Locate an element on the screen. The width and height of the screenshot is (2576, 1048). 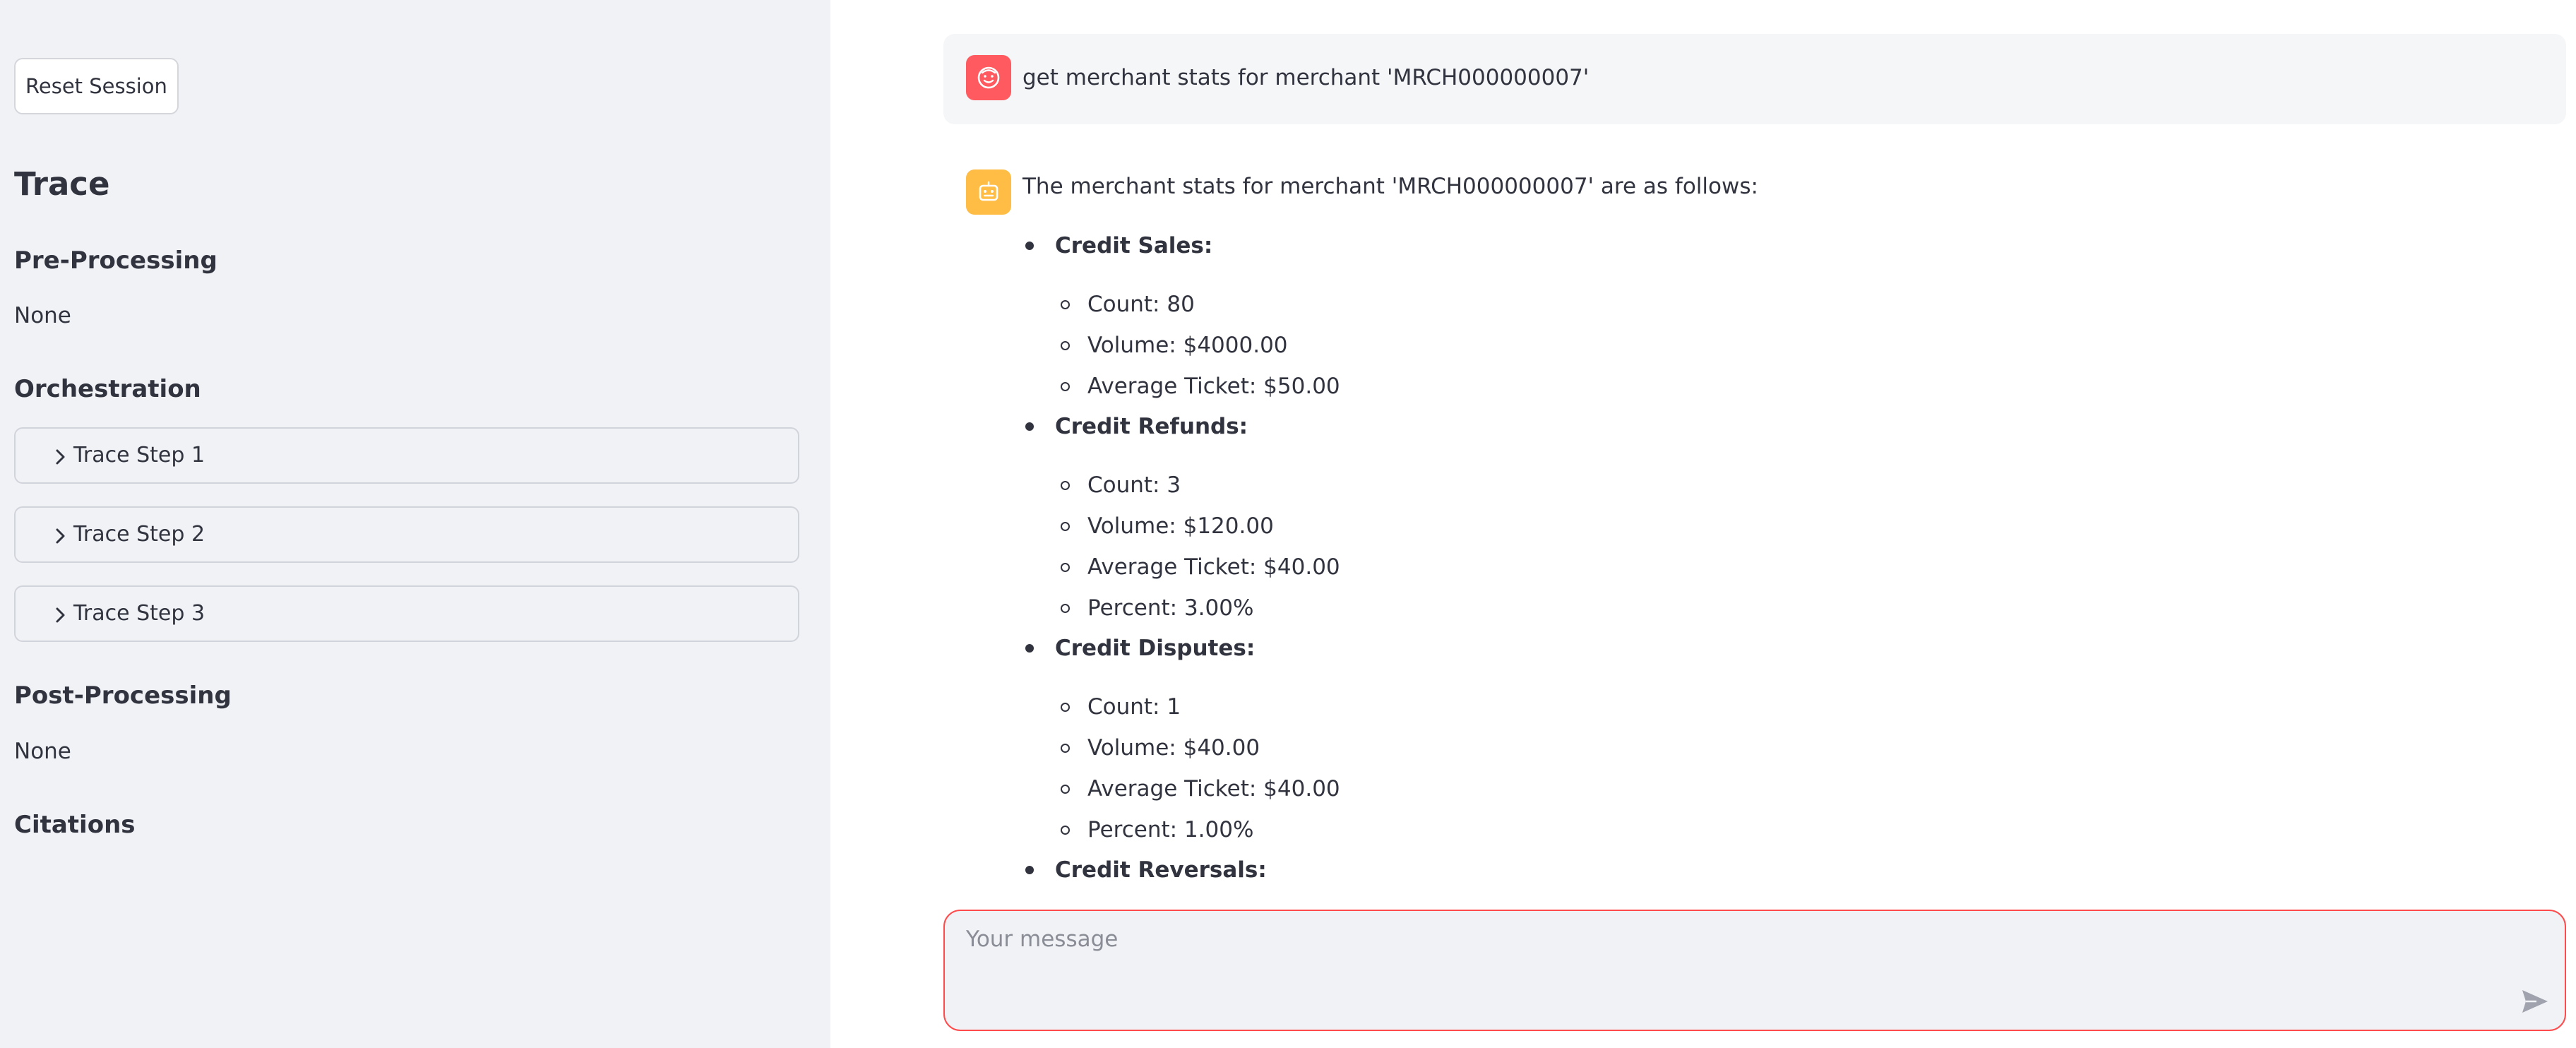
robot-icon is located at coordinates (988, 191).